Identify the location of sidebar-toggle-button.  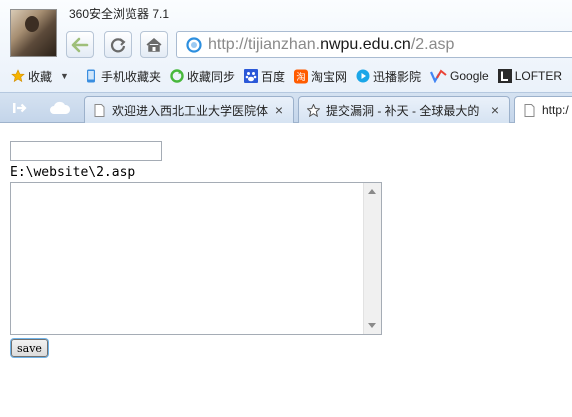
(20, 108).